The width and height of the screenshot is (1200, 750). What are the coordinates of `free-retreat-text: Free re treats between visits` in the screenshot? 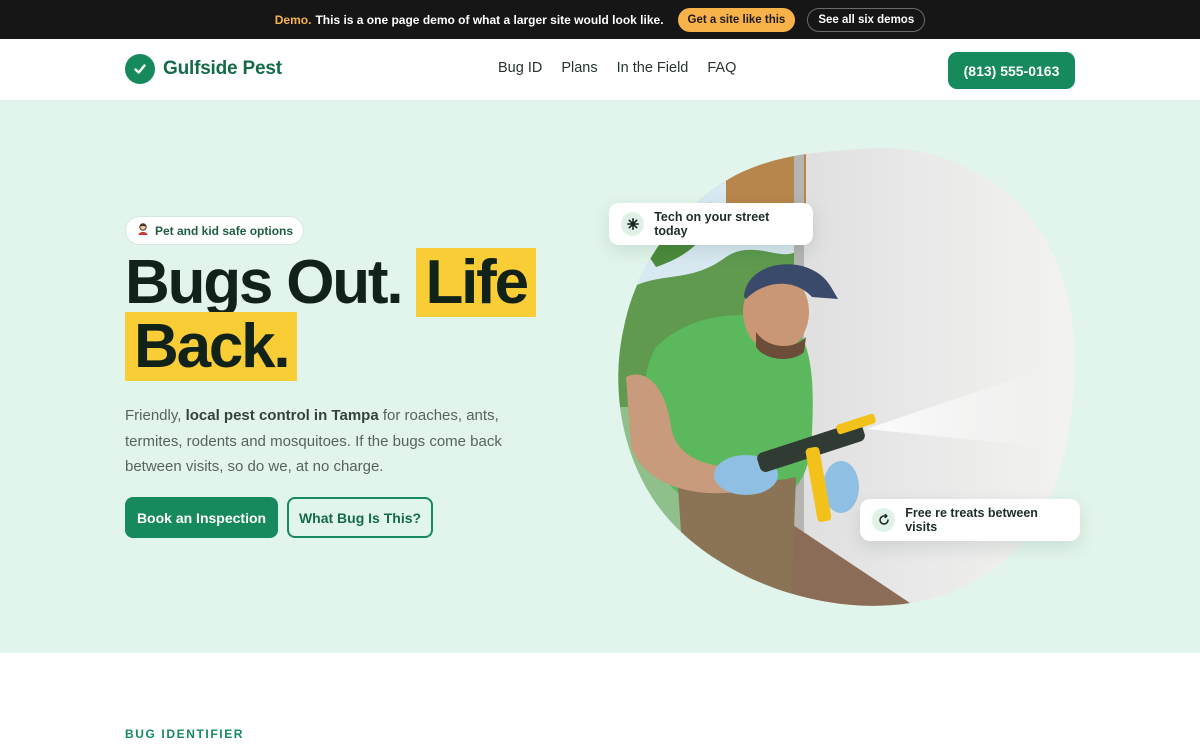 It's located at (971, 520).